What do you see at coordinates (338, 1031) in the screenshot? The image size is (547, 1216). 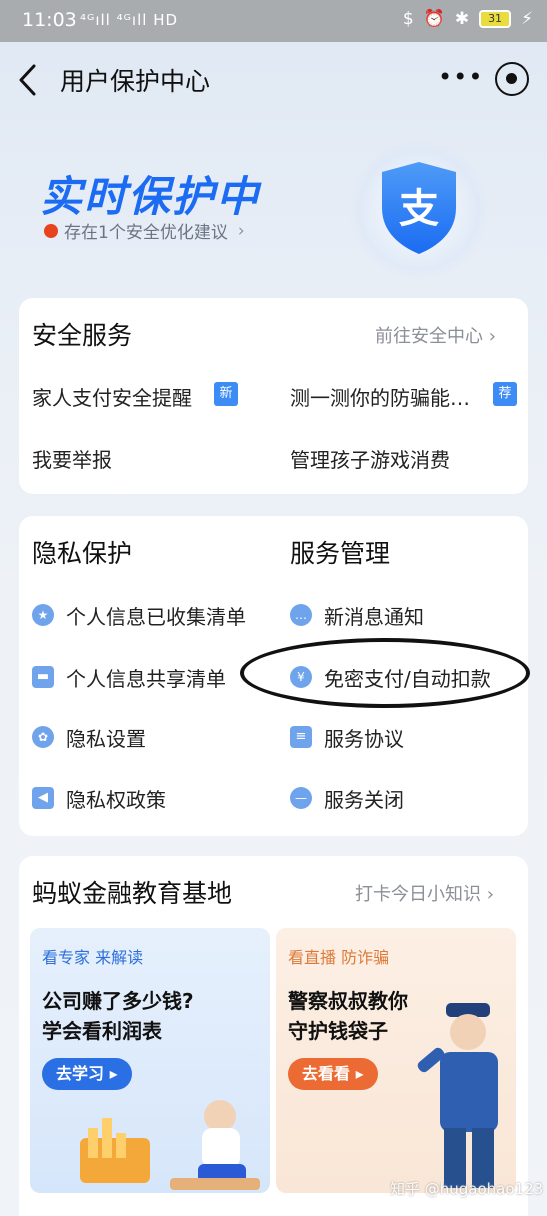 I see `edu-headline-line2: 守护钱袋子` at bounding box center [338, 1031].